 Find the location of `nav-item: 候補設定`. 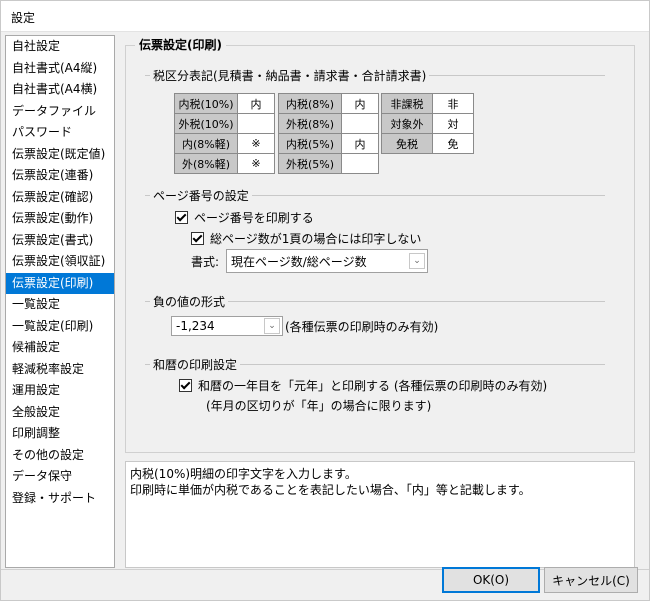

nav-item: 候補設定 is located at coordinates (60, 348).